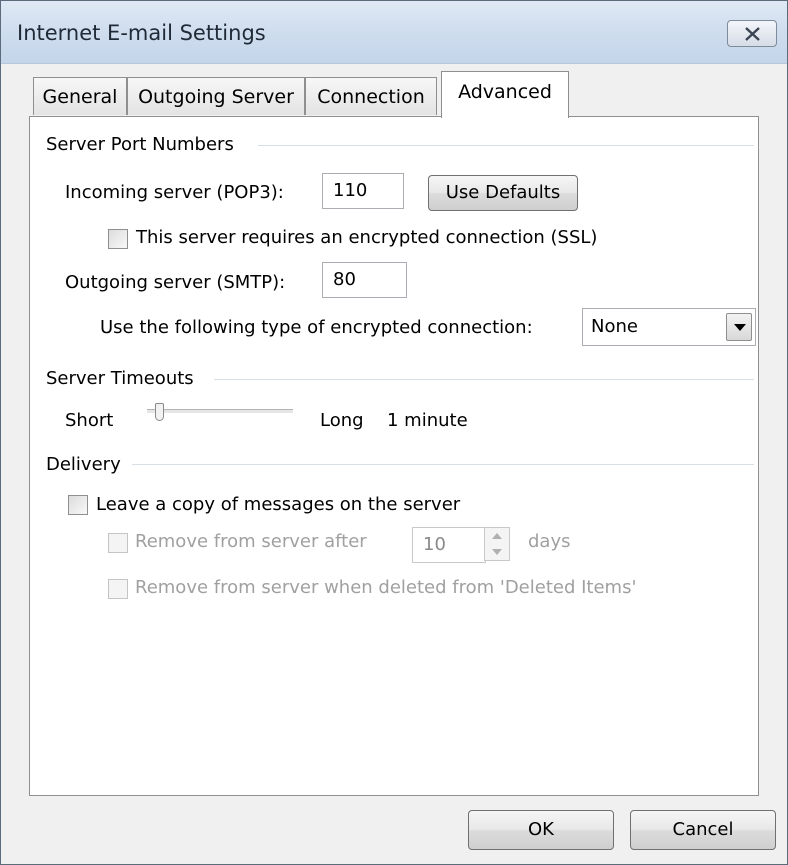 The height and width of the screenshot is (865, 788). What do you see at coordinates (175, 282) in the screenshot?
I see `outgoing-server-label: Outgoing server (SMTP):` at bounding box center [175, 282].